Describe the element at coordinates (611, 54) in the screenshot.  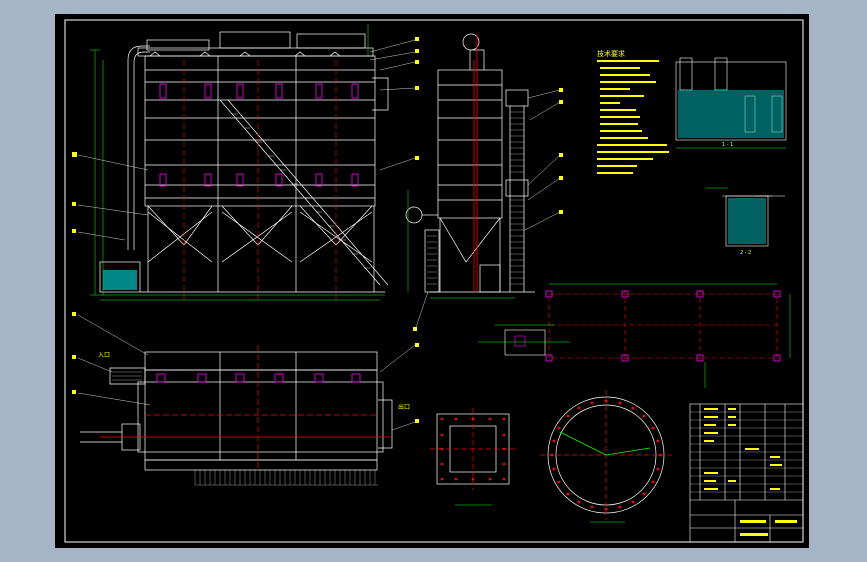
I see `notes-title: 技术要求` at that location.